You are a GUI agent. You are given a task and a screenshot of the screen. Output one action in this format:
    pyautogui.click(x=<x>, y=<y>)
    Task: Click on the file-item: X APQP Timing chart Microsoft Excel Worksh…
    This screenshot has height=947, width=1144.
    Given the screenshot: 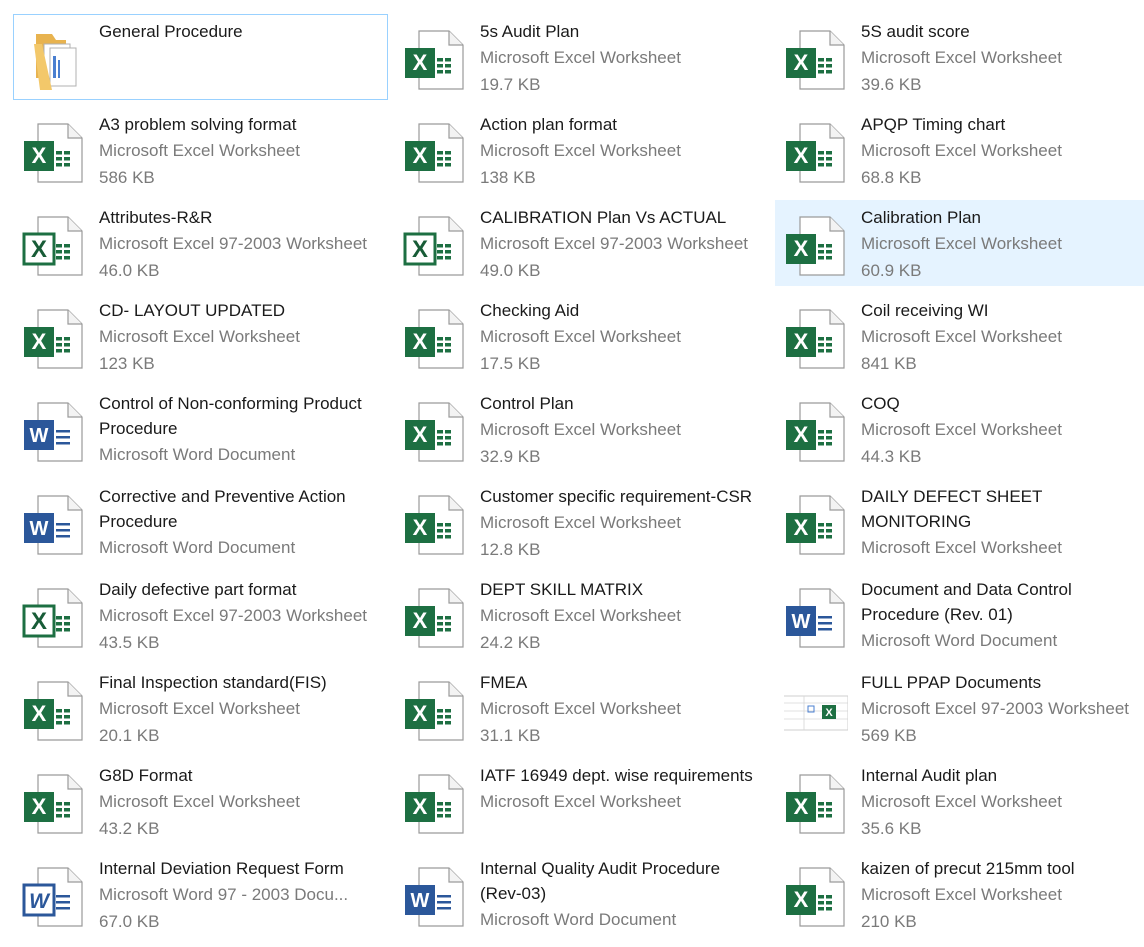 What is the action you would take?
    pyautogui.click(x=959, y=150)
    